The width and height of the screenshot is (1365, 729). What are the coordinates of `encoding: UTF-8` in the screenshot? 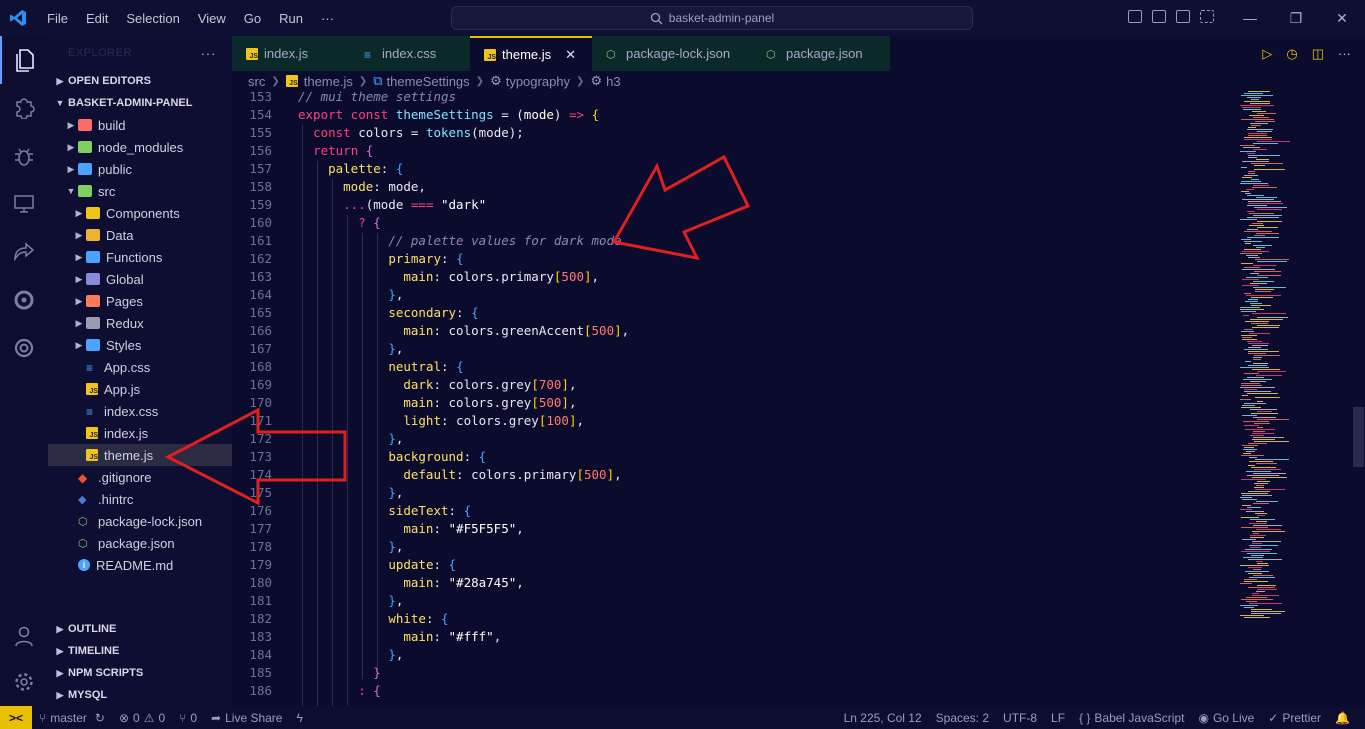 It's located at (1020, 718).